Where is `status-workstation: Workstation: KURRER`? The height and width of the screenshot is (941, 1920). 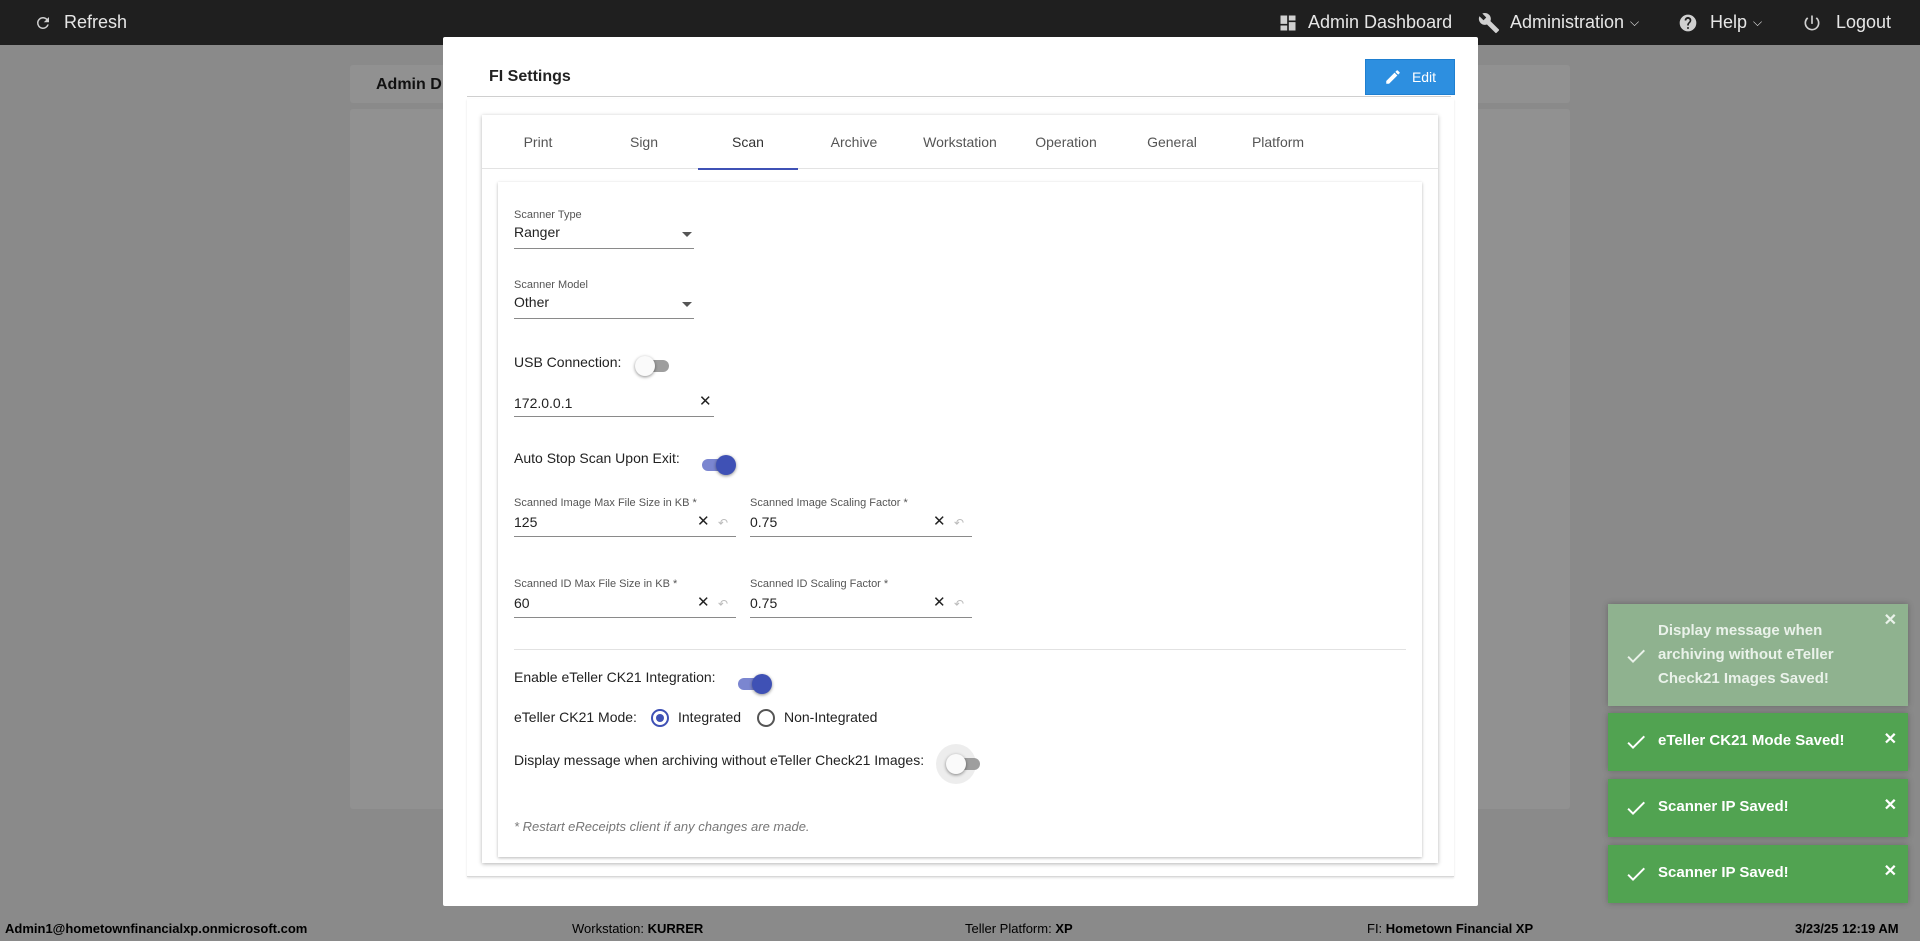 status-workstation: Workstation: KURRER is located at coordinates (637, 928).